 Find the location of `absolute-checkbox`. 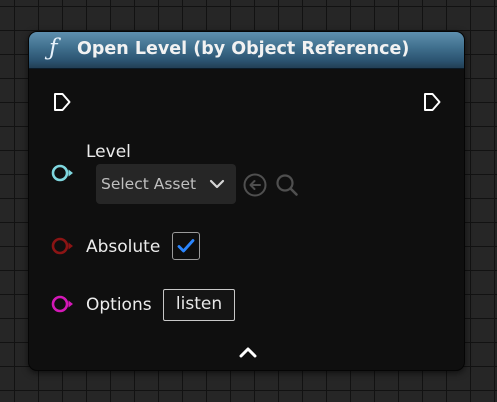

absolute-checkbox is located at coordinates (186, 246).